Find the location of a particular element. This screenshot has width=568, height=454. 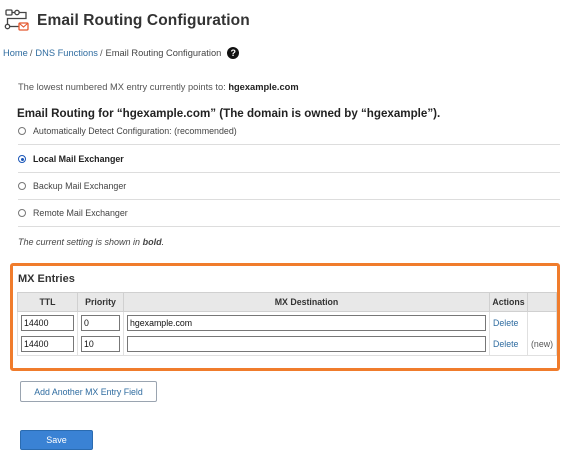

mx-entries-title: MX Entries is located at coordinates (46, 279).